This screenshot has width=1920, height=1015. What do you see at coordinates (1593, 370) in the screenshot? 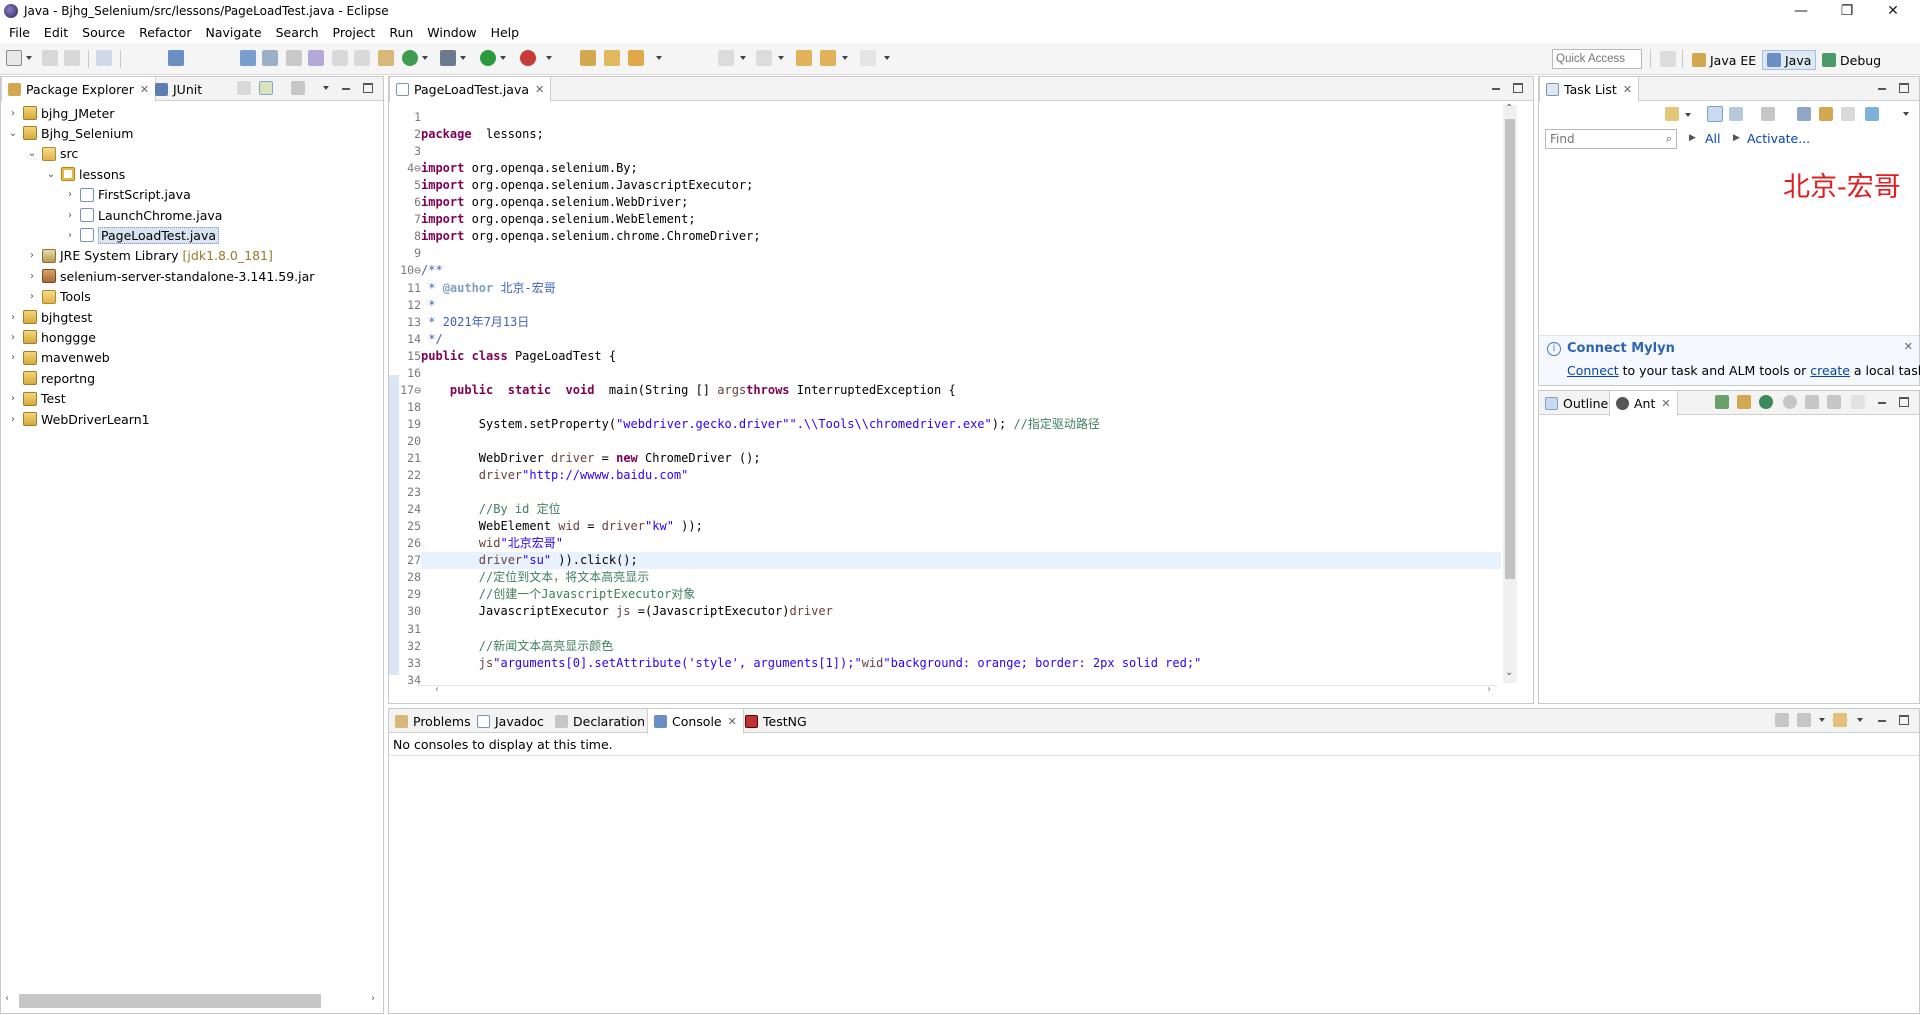
I see `connect-link: Connect` at bounding box center [1593, 370].